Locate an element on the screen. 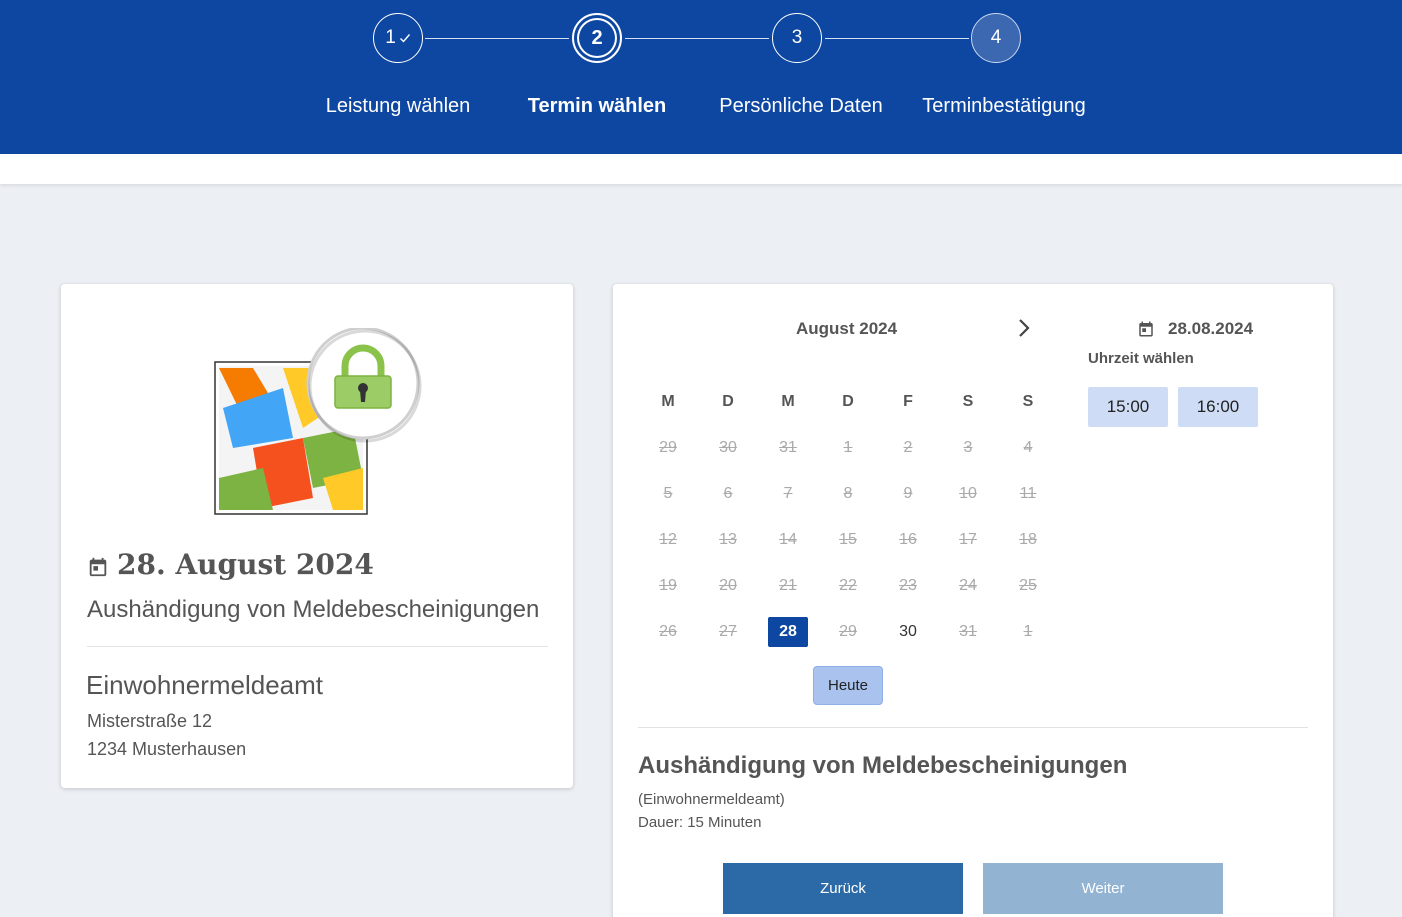 This screenshot has height=917, width=1402. step-number: 3 is located at coordinates (797, 37).